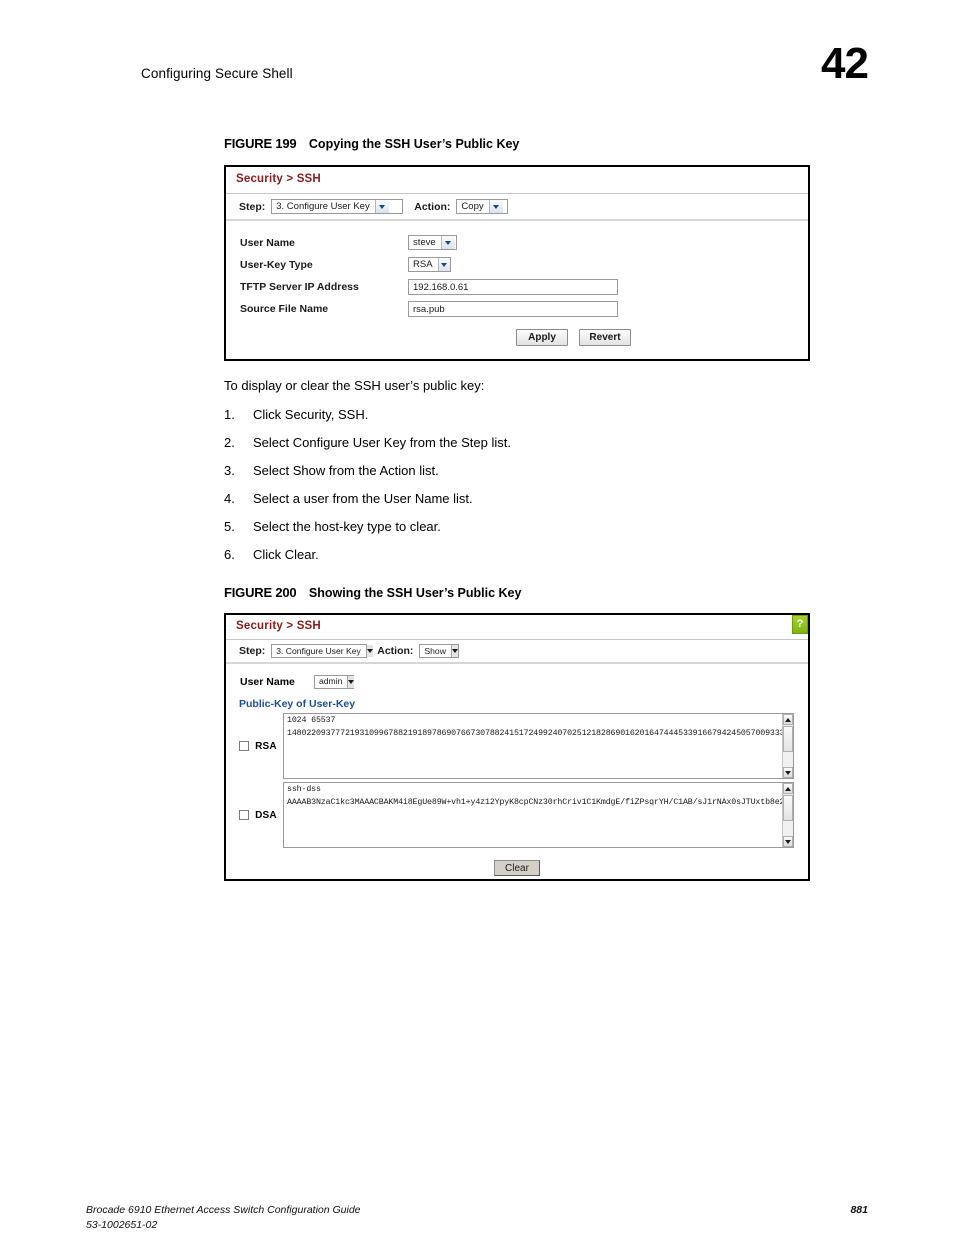 This screenshot has height=1235, width=954. What do you see at coordinates (260, 143) in the screenshot?
I see `figure-199-label: FIGURE 199` at bounding box center [260, 143].